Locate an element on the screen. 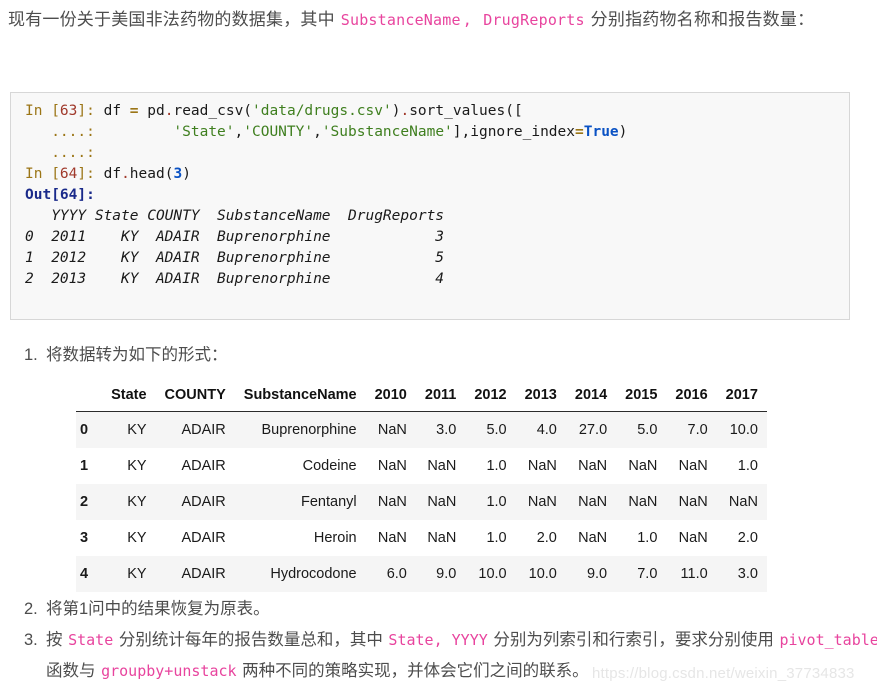  code-continuation-2: ....: is located at coordinates (64, 153).